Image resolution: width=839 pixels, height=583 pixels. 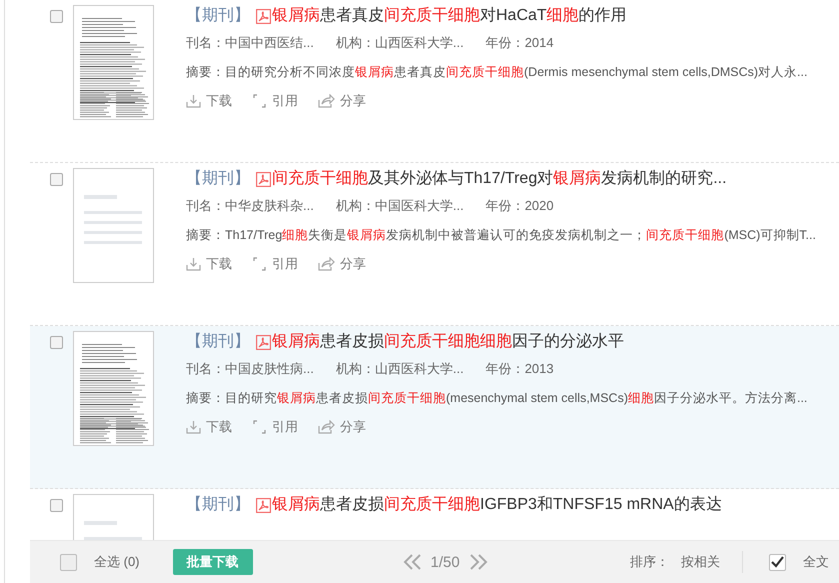 What do you see at coordinates (445, 562) in the screenshot?
I see `page-indicator: 1/50` at bounding box center [445, 562].